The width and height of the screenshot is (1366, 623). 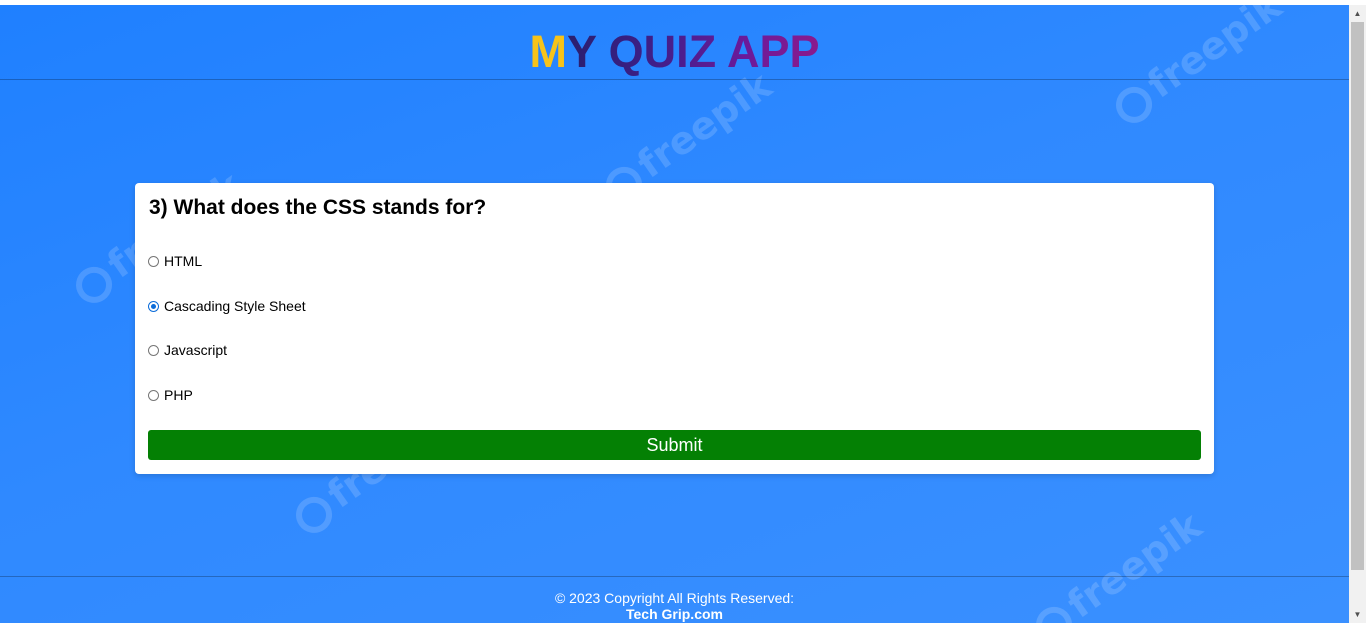 I want to click on copyright-text: © 2023 Copyright All Rights Reserved:, so click(x=674, y=598).